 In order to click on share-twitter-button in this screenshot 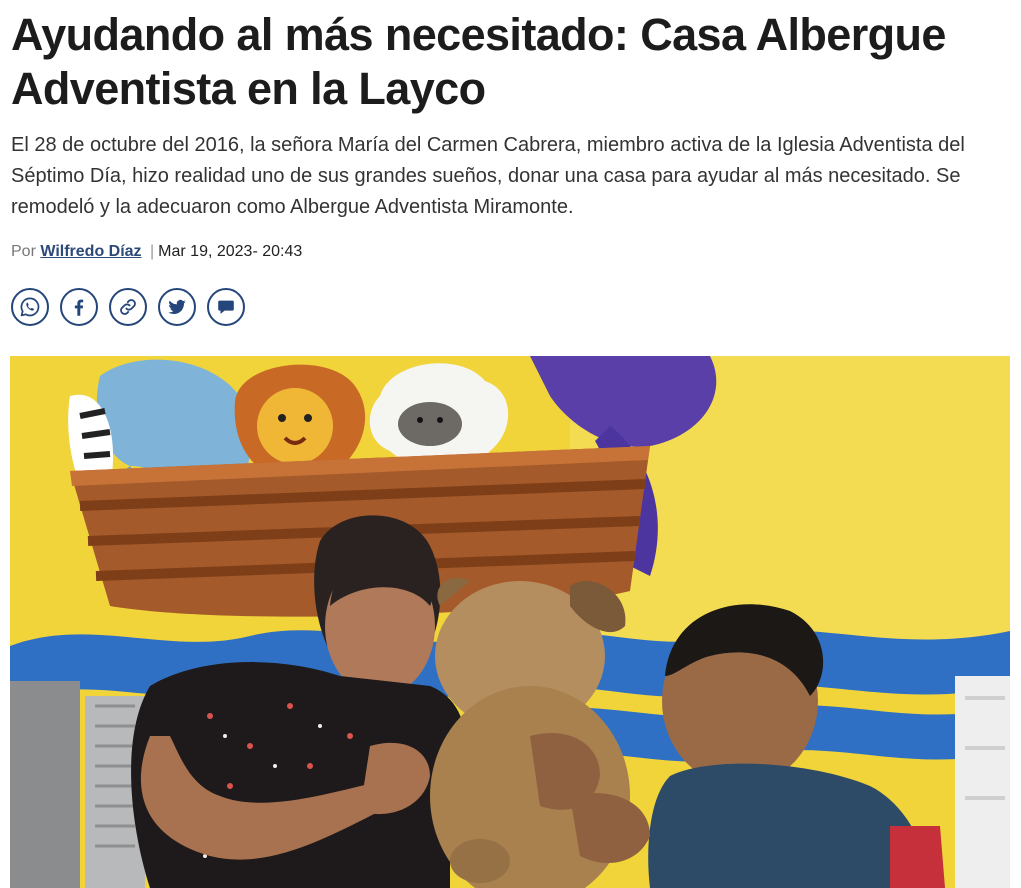, I will do `click(177, 307)`.